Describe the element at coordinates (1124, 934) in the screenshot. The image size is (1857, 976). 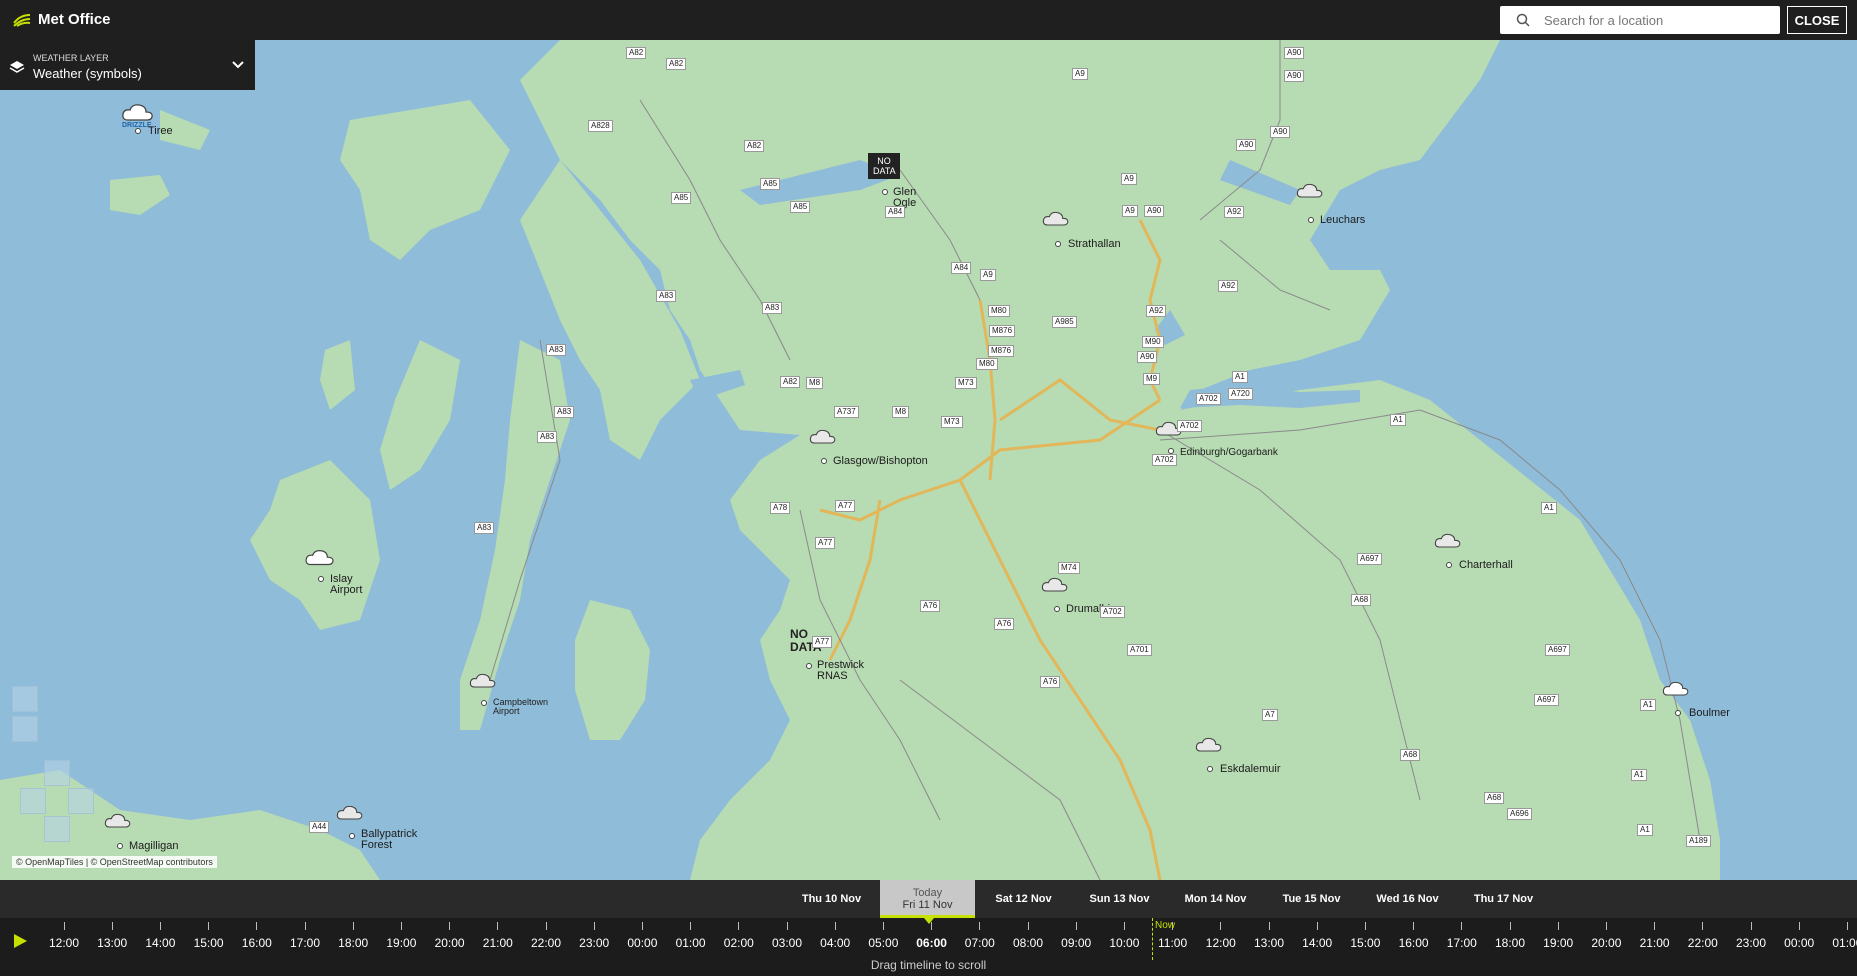
I see `hour-tick: 10:00` at that location.